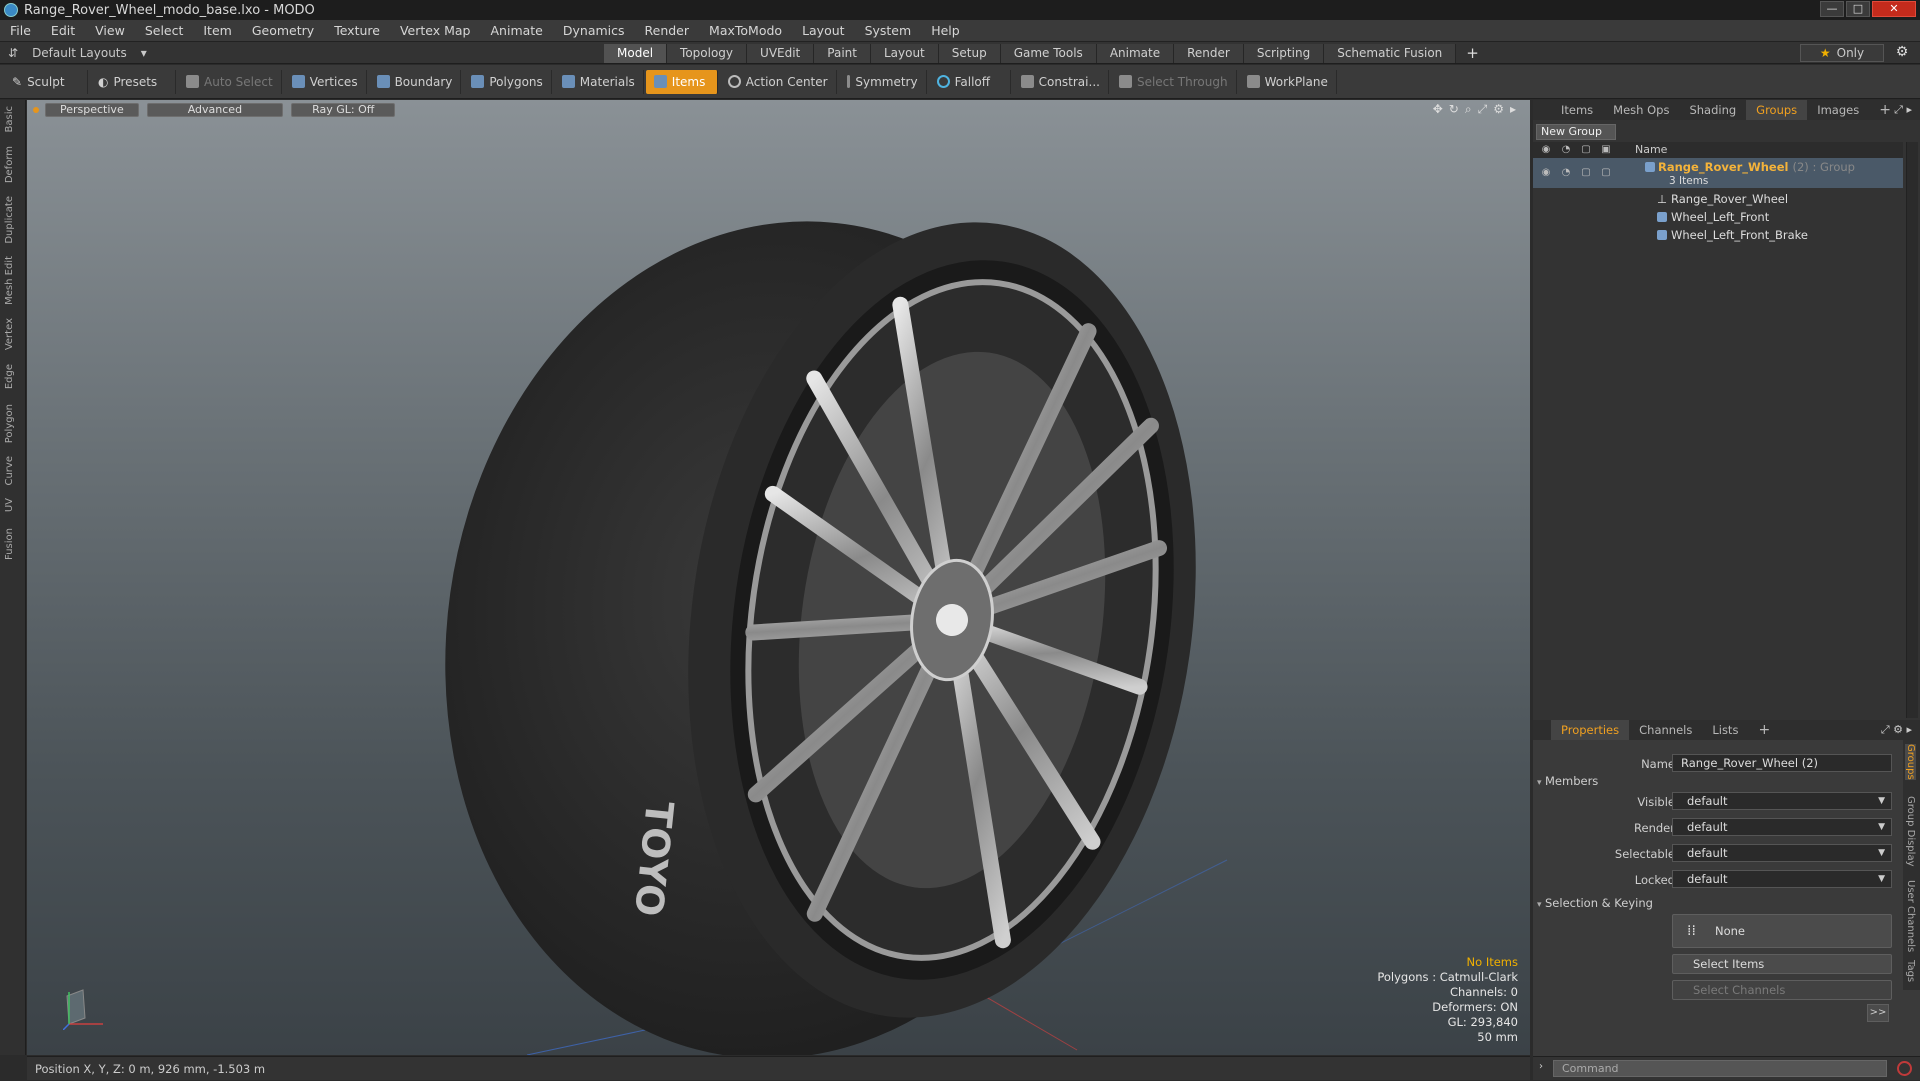  What do you see at coordinates (1782, 931) in the screenshot?
I see `none-button: ⁞⁞ None` at bounding box center [1782, 931].